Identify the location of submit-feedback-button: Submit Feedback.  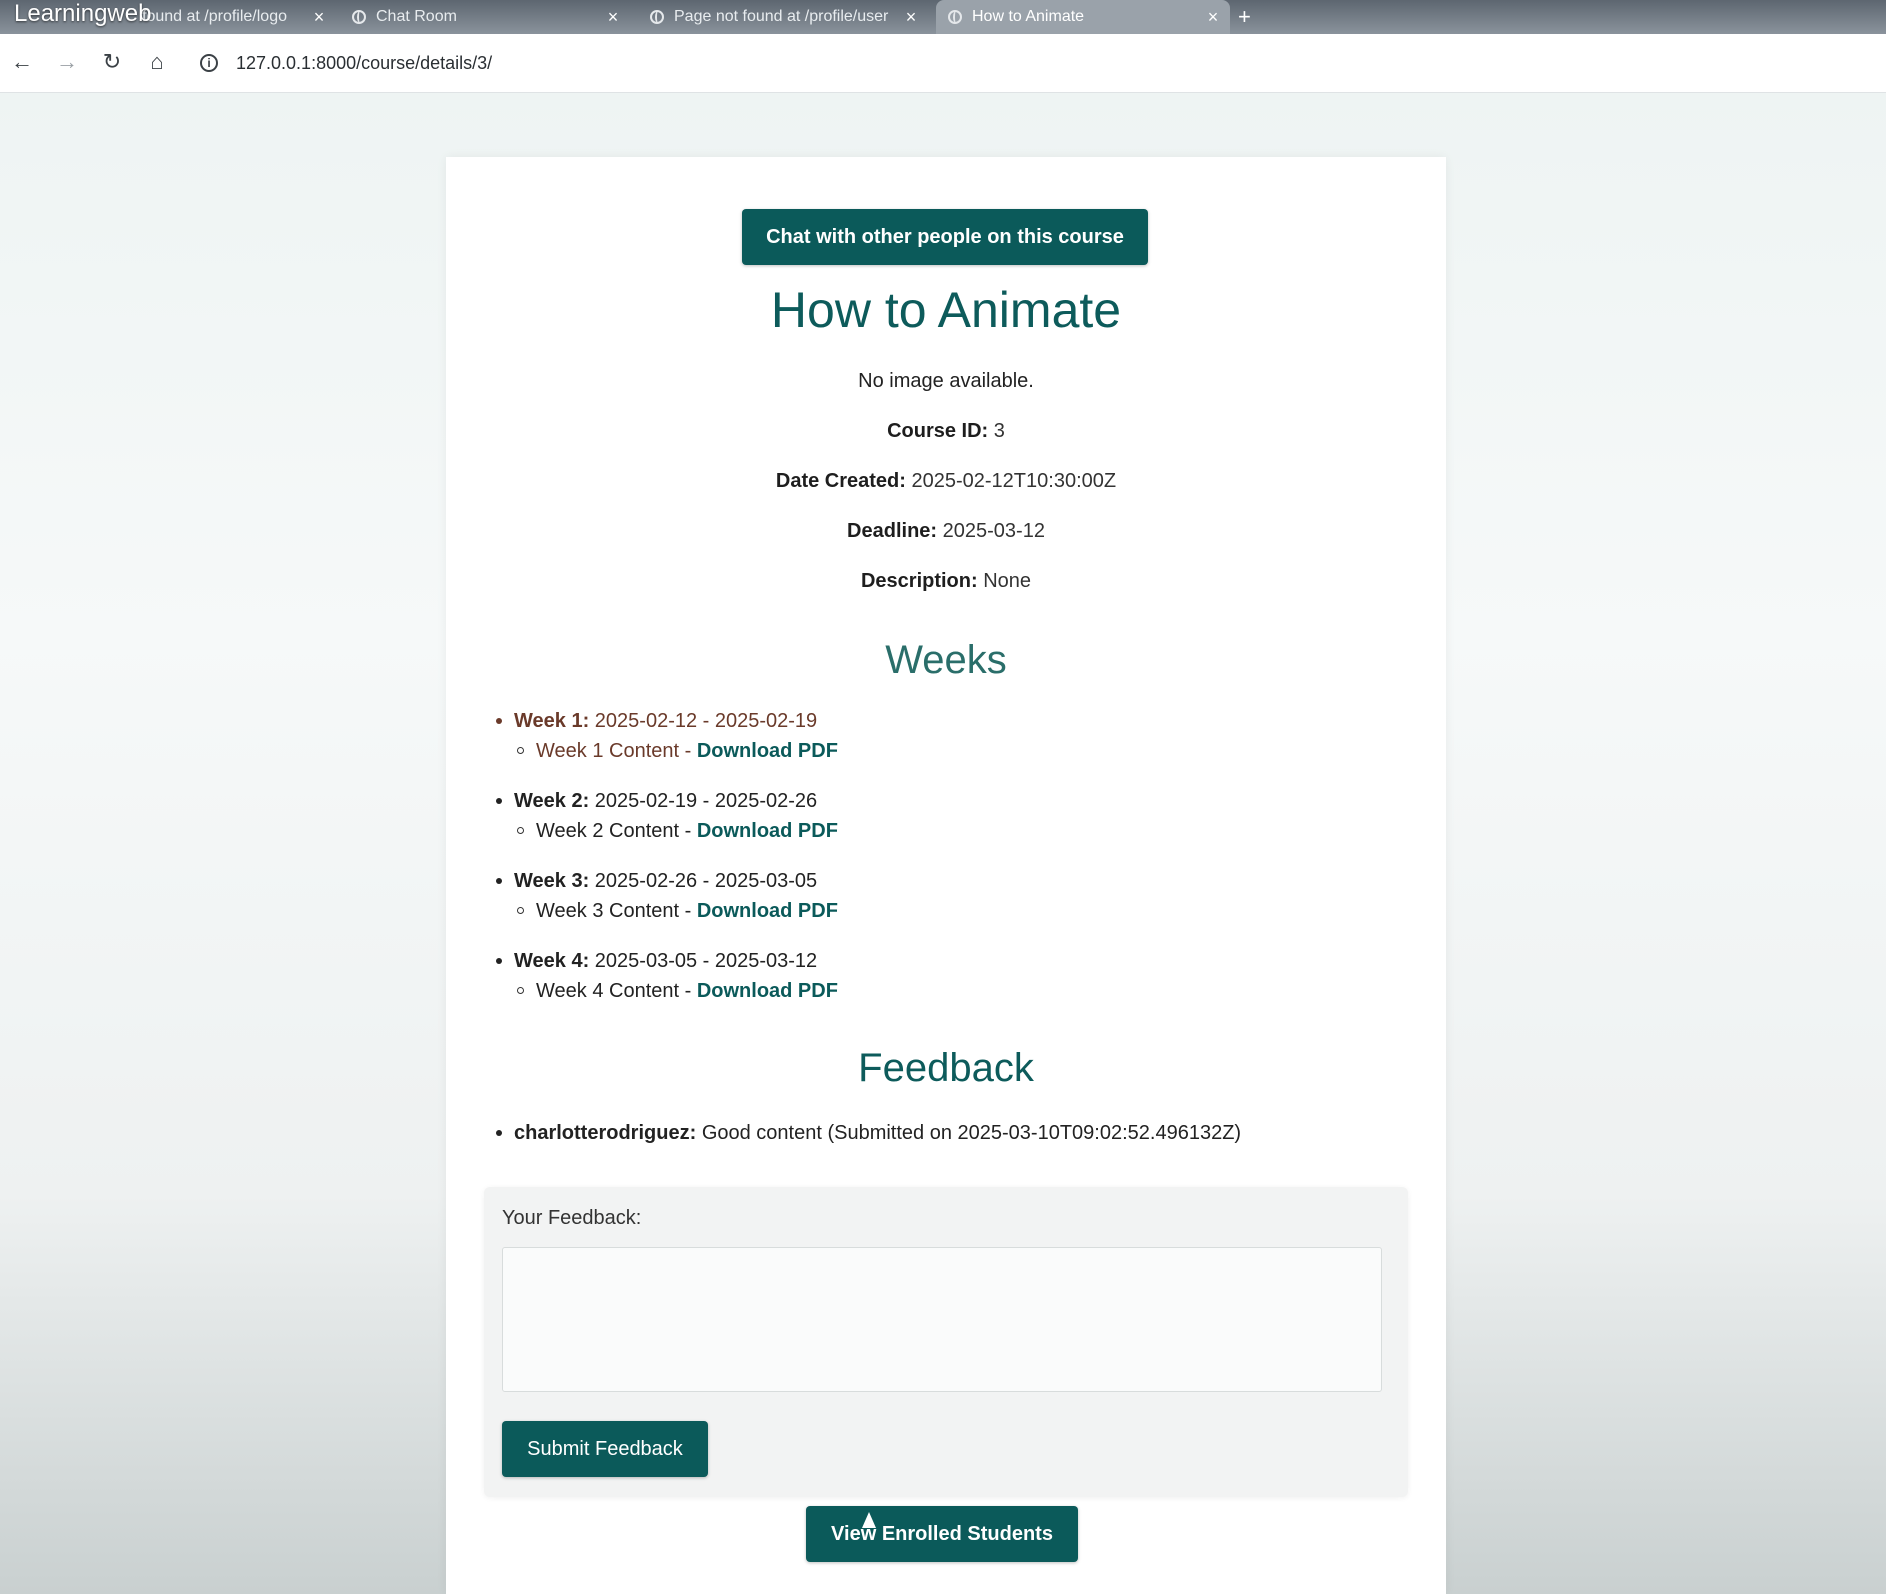
(605, 1449).